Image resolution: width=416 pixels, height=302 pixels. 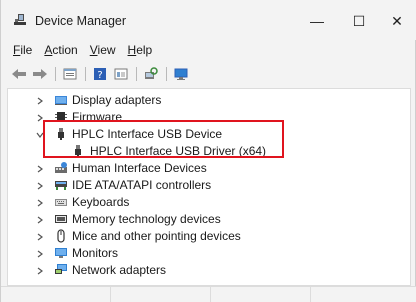 What do you see at coordinates (61, 236) in the screenshot?
I see `mouse-icon` at bounding box center [61, 236].